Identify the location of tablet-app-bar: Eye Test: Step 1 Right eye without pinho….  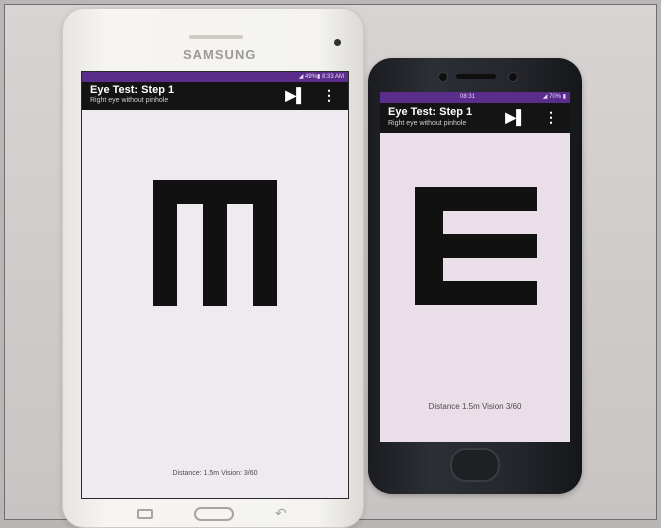
(215, 96).